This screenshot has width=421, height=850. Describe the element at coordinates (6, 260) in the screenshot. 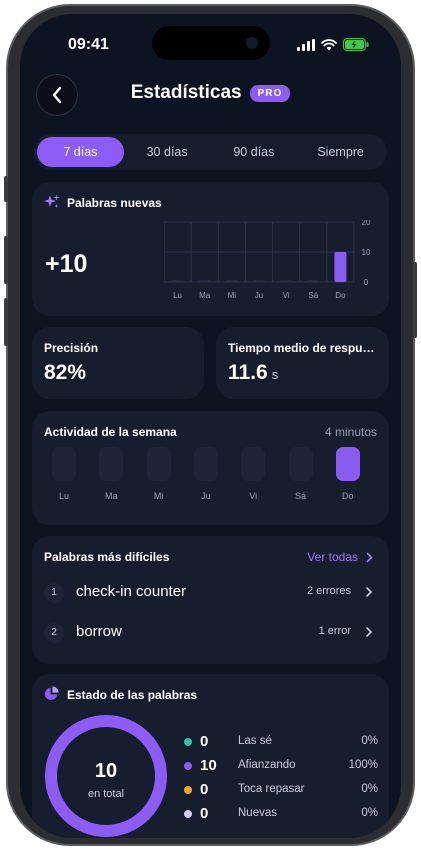

I see `volume-up-button` at that location.